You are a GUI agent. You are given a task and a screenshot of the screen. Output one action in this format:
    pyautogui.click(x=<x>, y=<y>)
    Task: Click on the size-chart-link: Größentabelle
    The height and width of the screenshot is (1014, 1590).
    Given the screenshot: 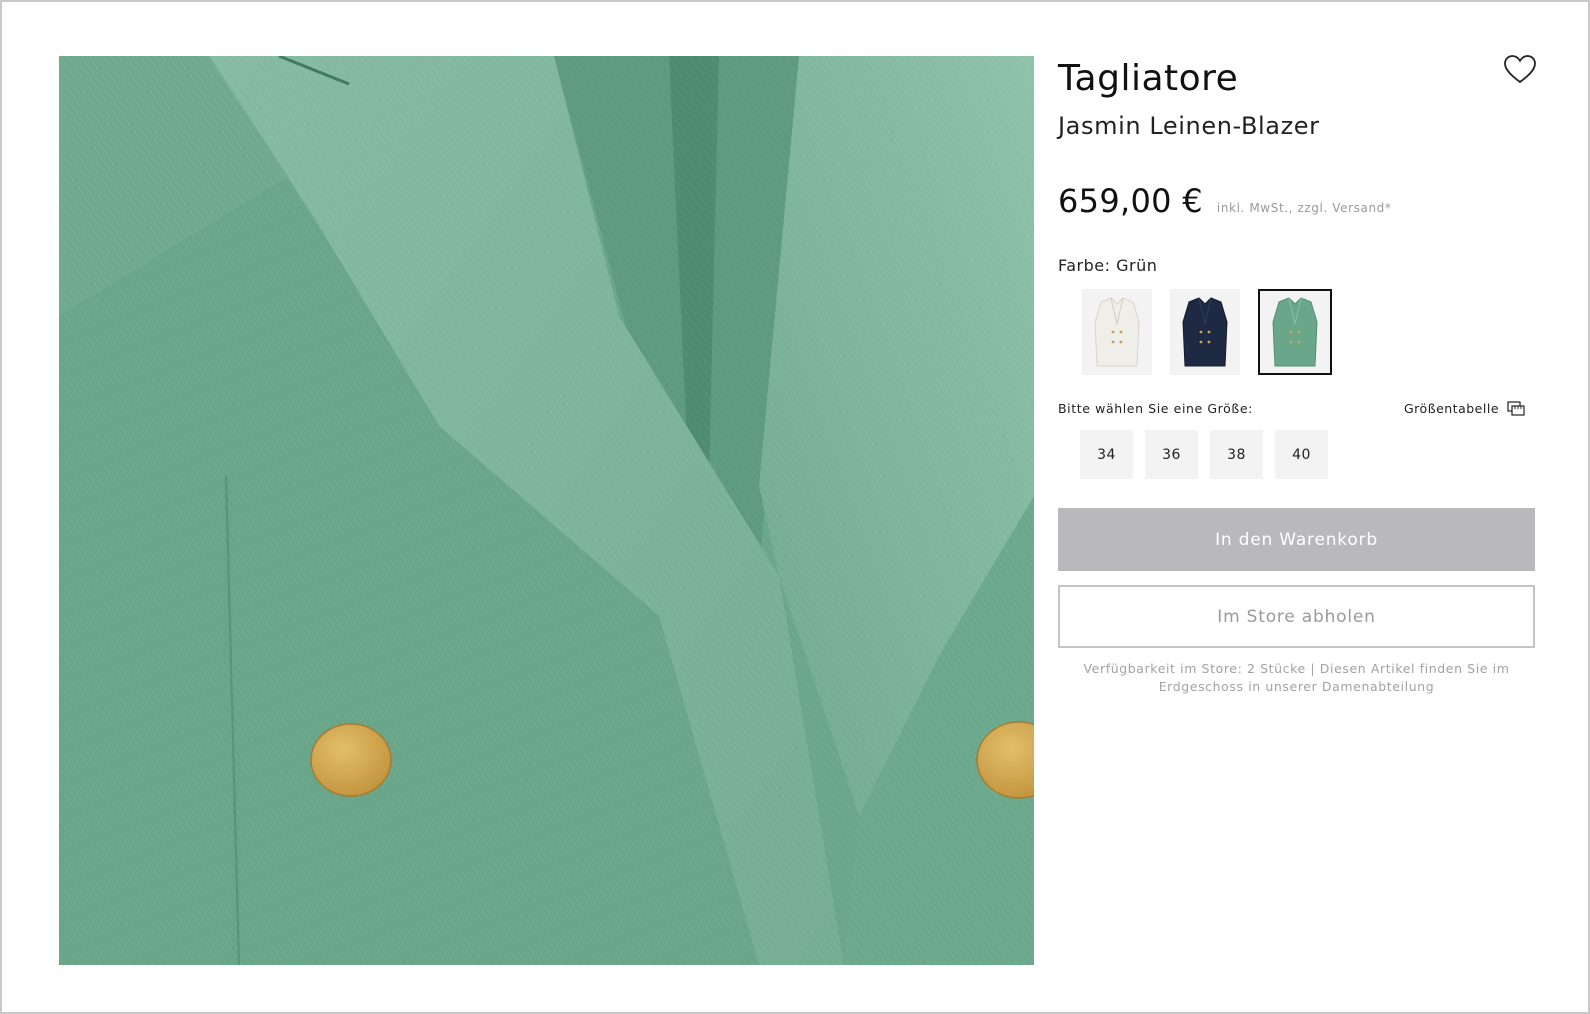 What is the action you would take?
    pyautogui.click(x=1464, y=408)
    